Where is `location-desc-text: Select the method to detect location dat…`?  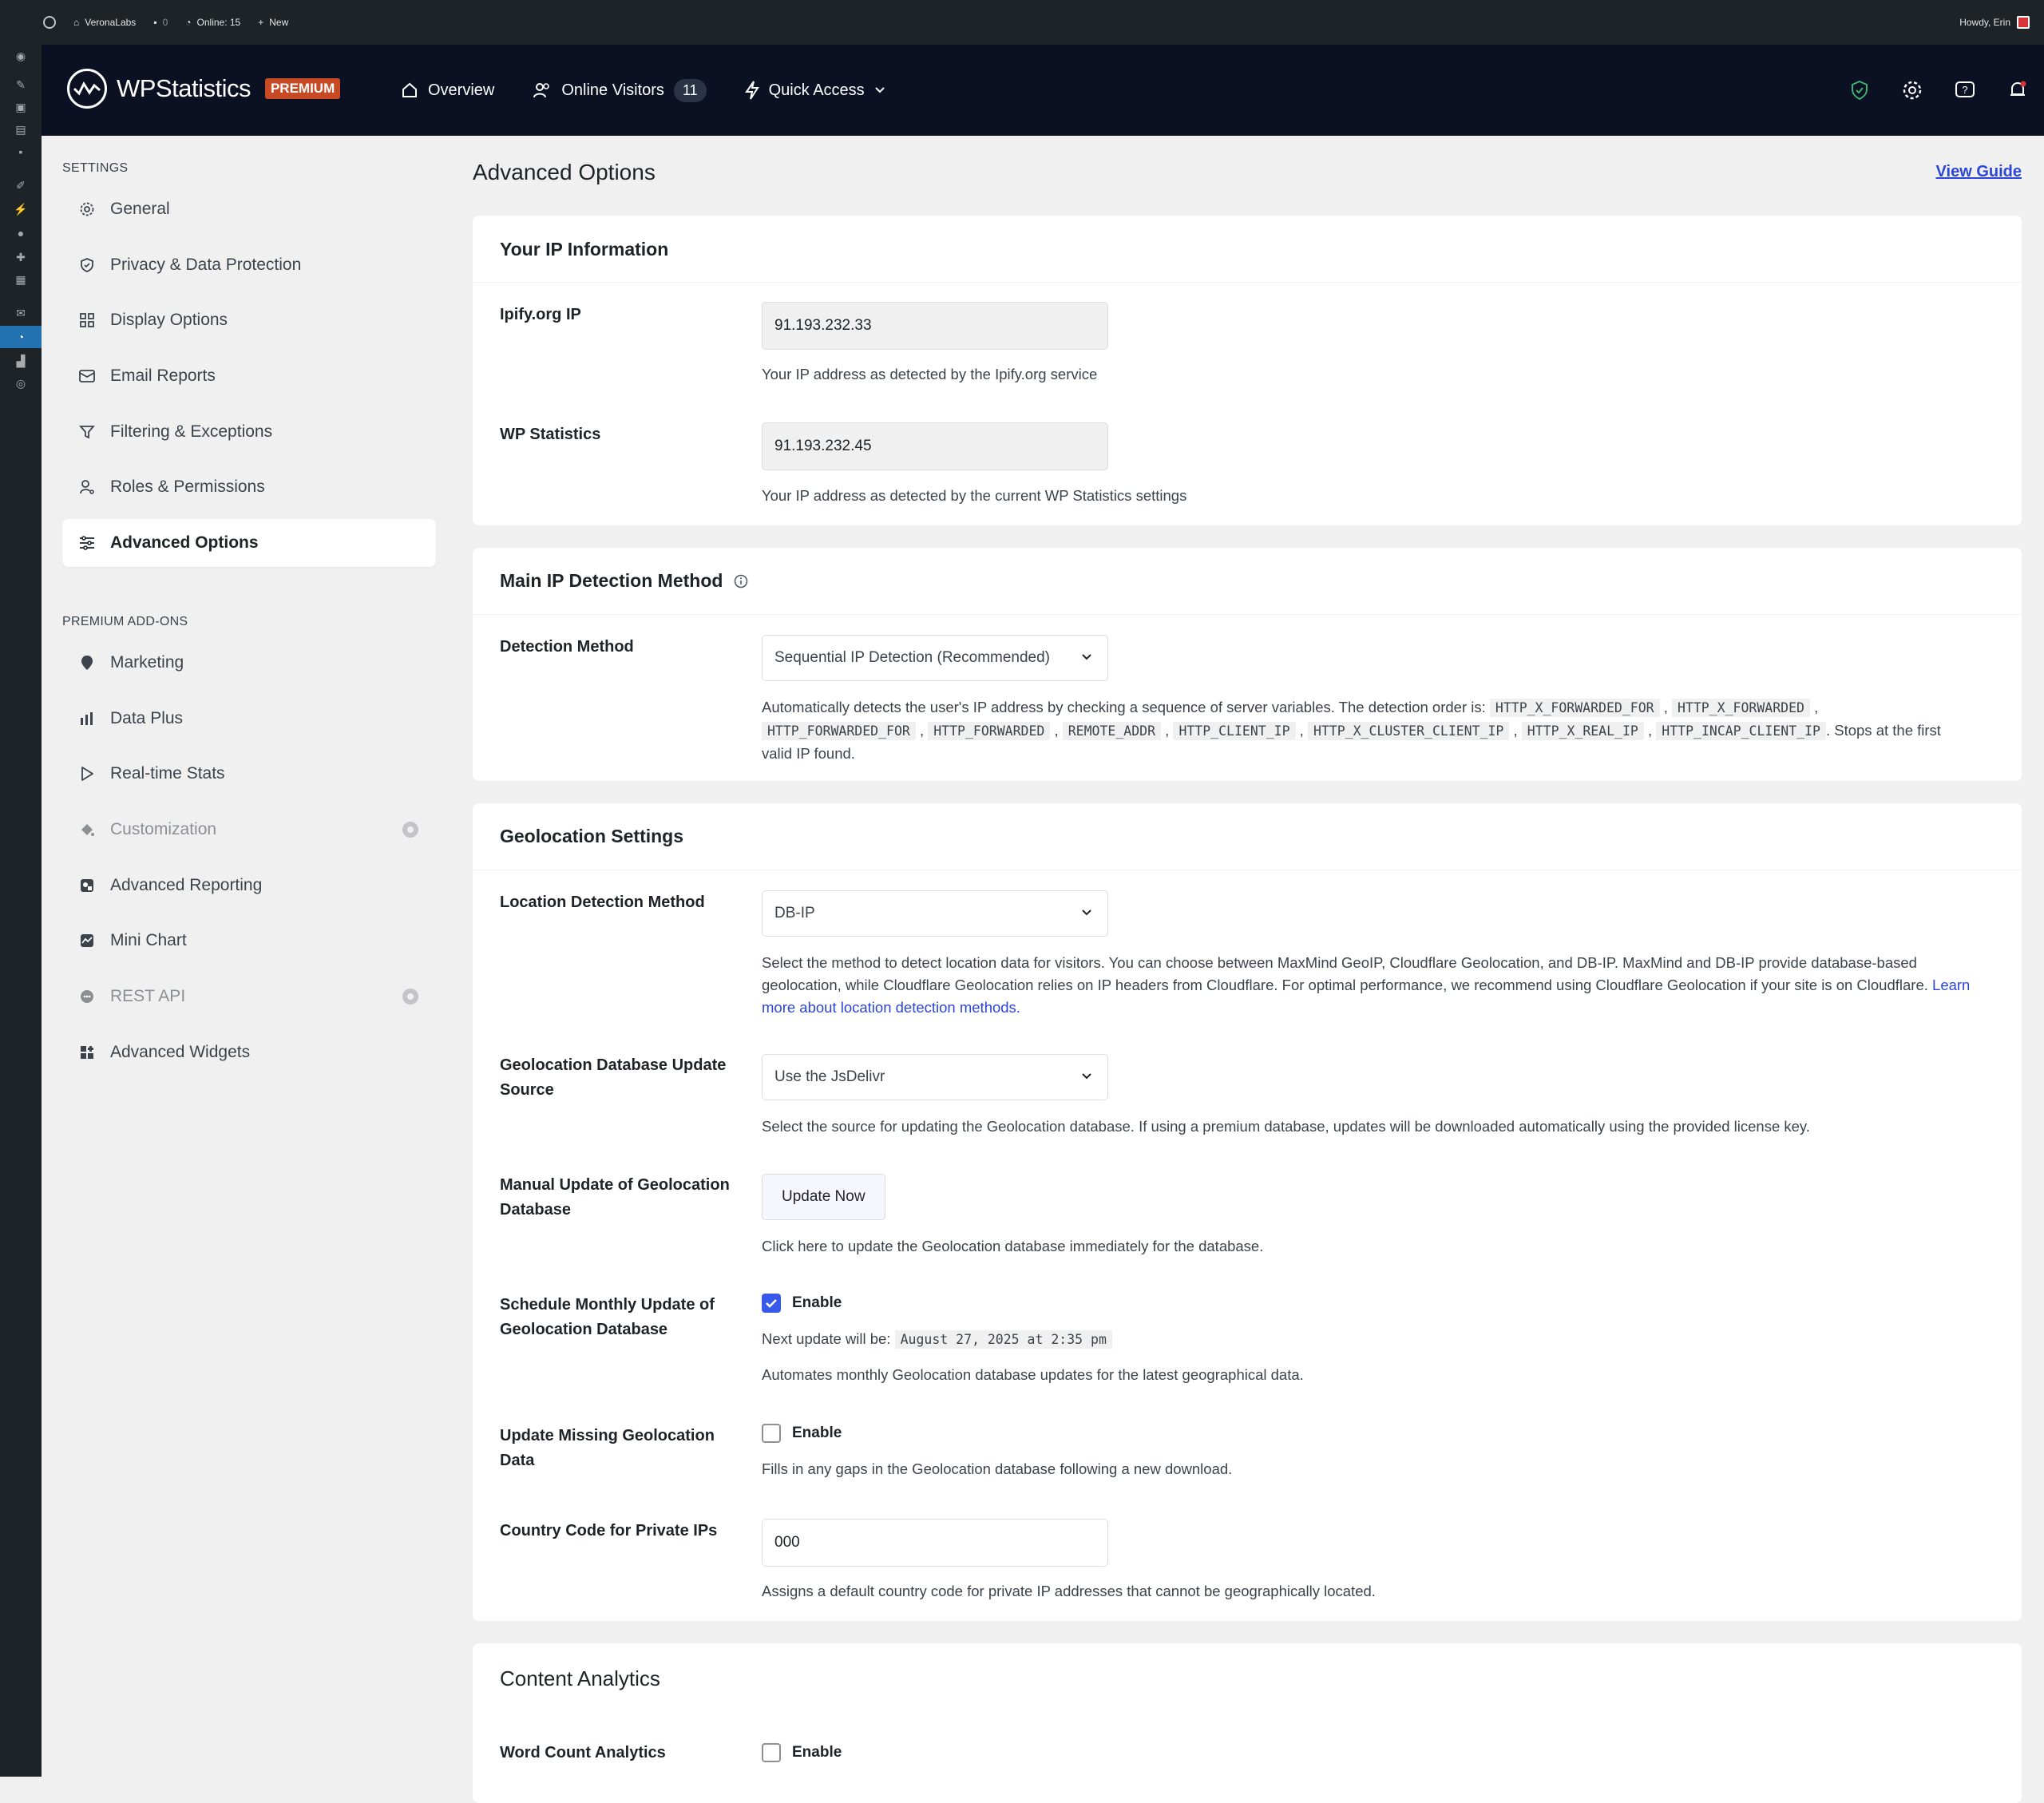 location-desc-text: Select the method to detect location dat… is located at coordinates (1345, 973).